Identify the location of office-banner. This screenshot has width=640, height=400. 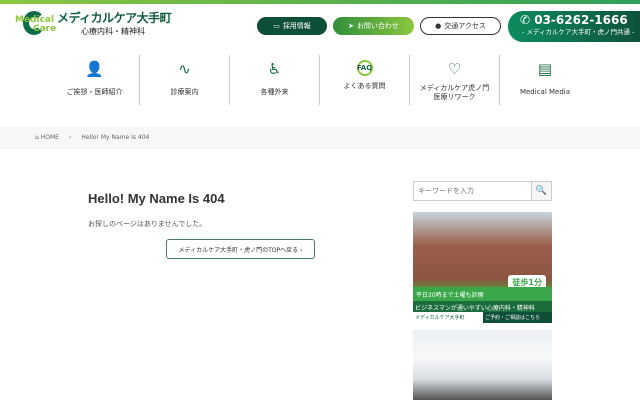
(482, 365).